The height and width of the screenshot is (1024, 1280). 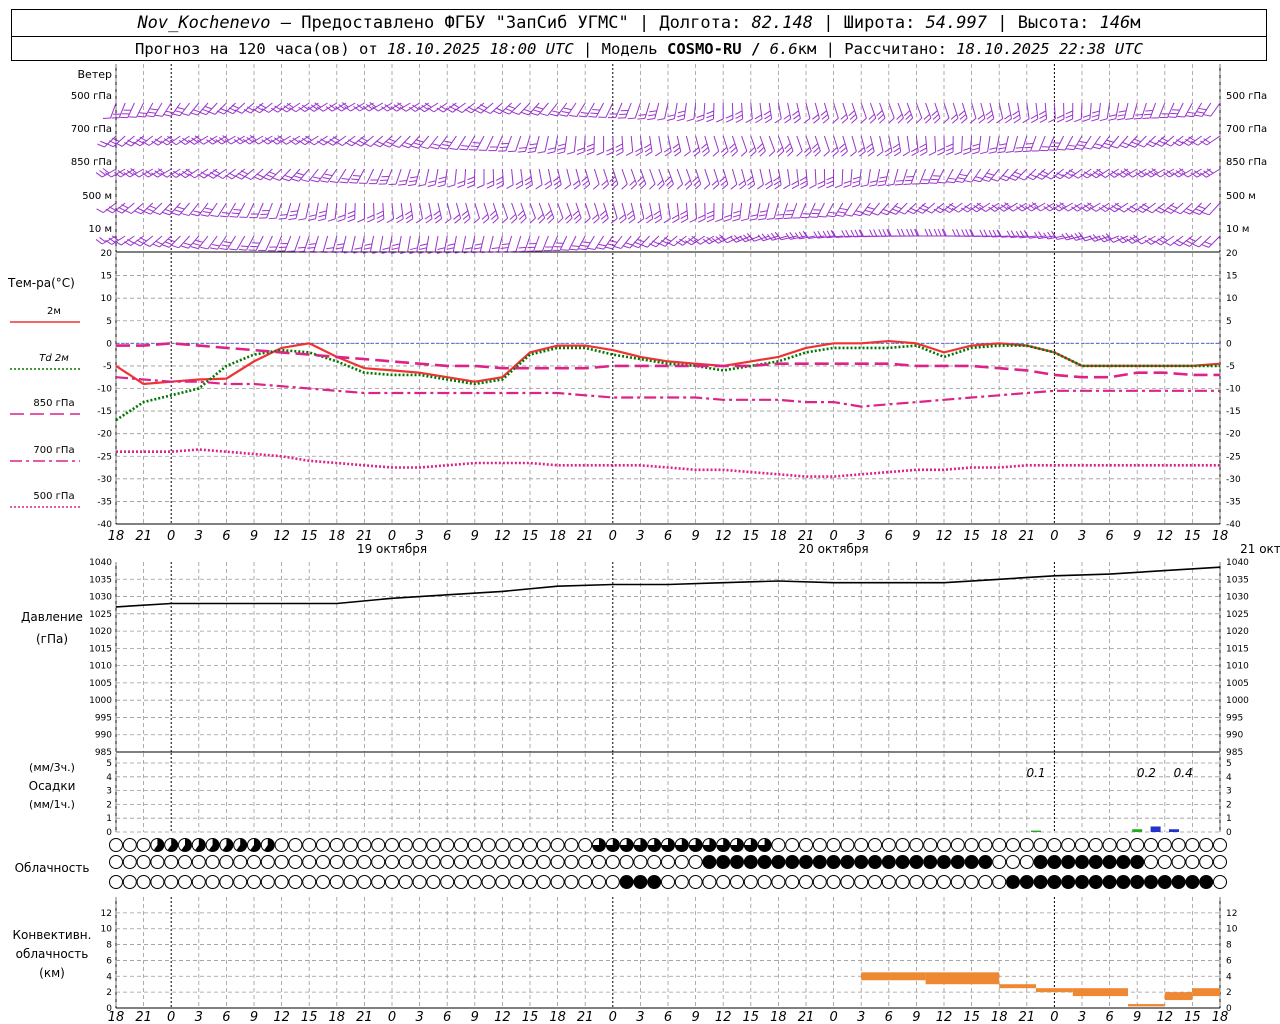 I want to click on temp-tick-right: 0, so click(x=1229, y=344).